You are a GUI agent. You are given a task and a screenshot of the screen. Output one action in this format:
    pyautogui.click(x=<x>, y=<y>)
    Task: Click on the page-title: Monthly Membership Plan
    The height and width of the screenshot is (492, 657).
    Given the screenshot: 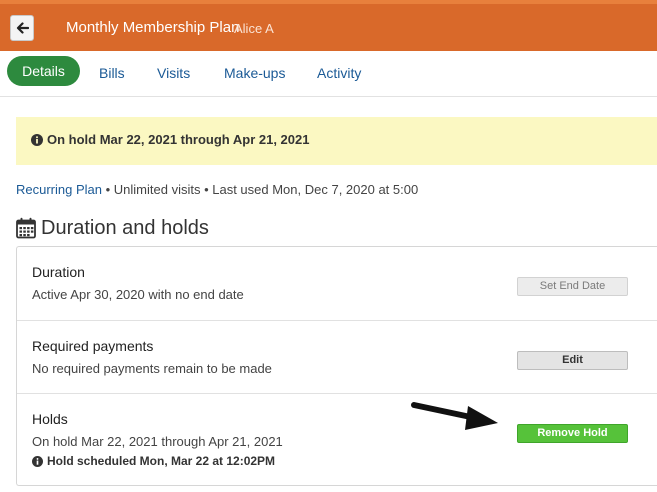 What is the action you would take?
    pyautogui.click(x=153, y=27)
    